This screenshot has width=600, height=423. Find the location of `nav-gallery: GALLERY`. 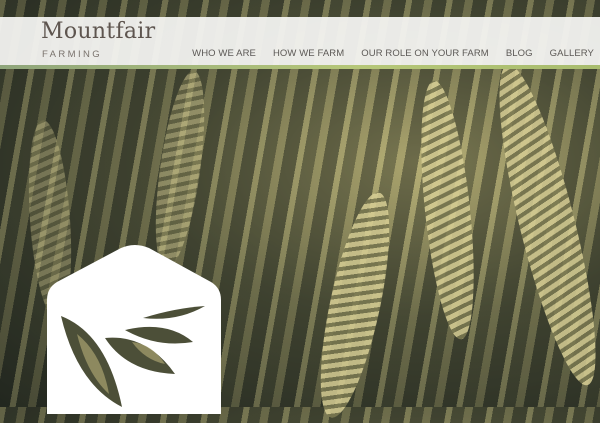

nav-gallery: GALLERY is located at coordinates (572, 53).